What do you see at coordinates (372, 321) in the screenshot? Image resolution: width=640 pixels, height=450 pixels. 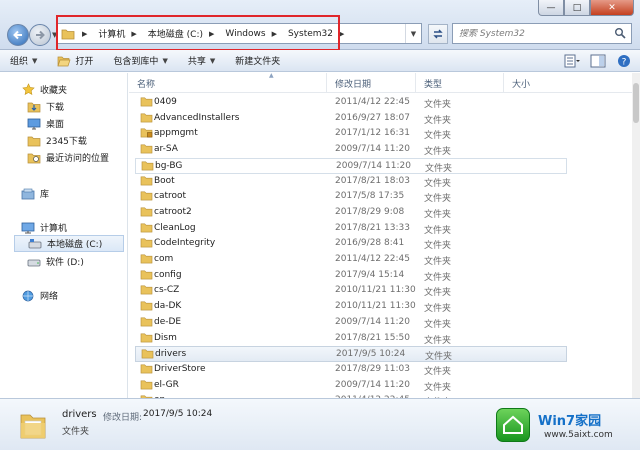 I see `file-date: 2009/7/14 11:20` at bounding box center [372, 321].